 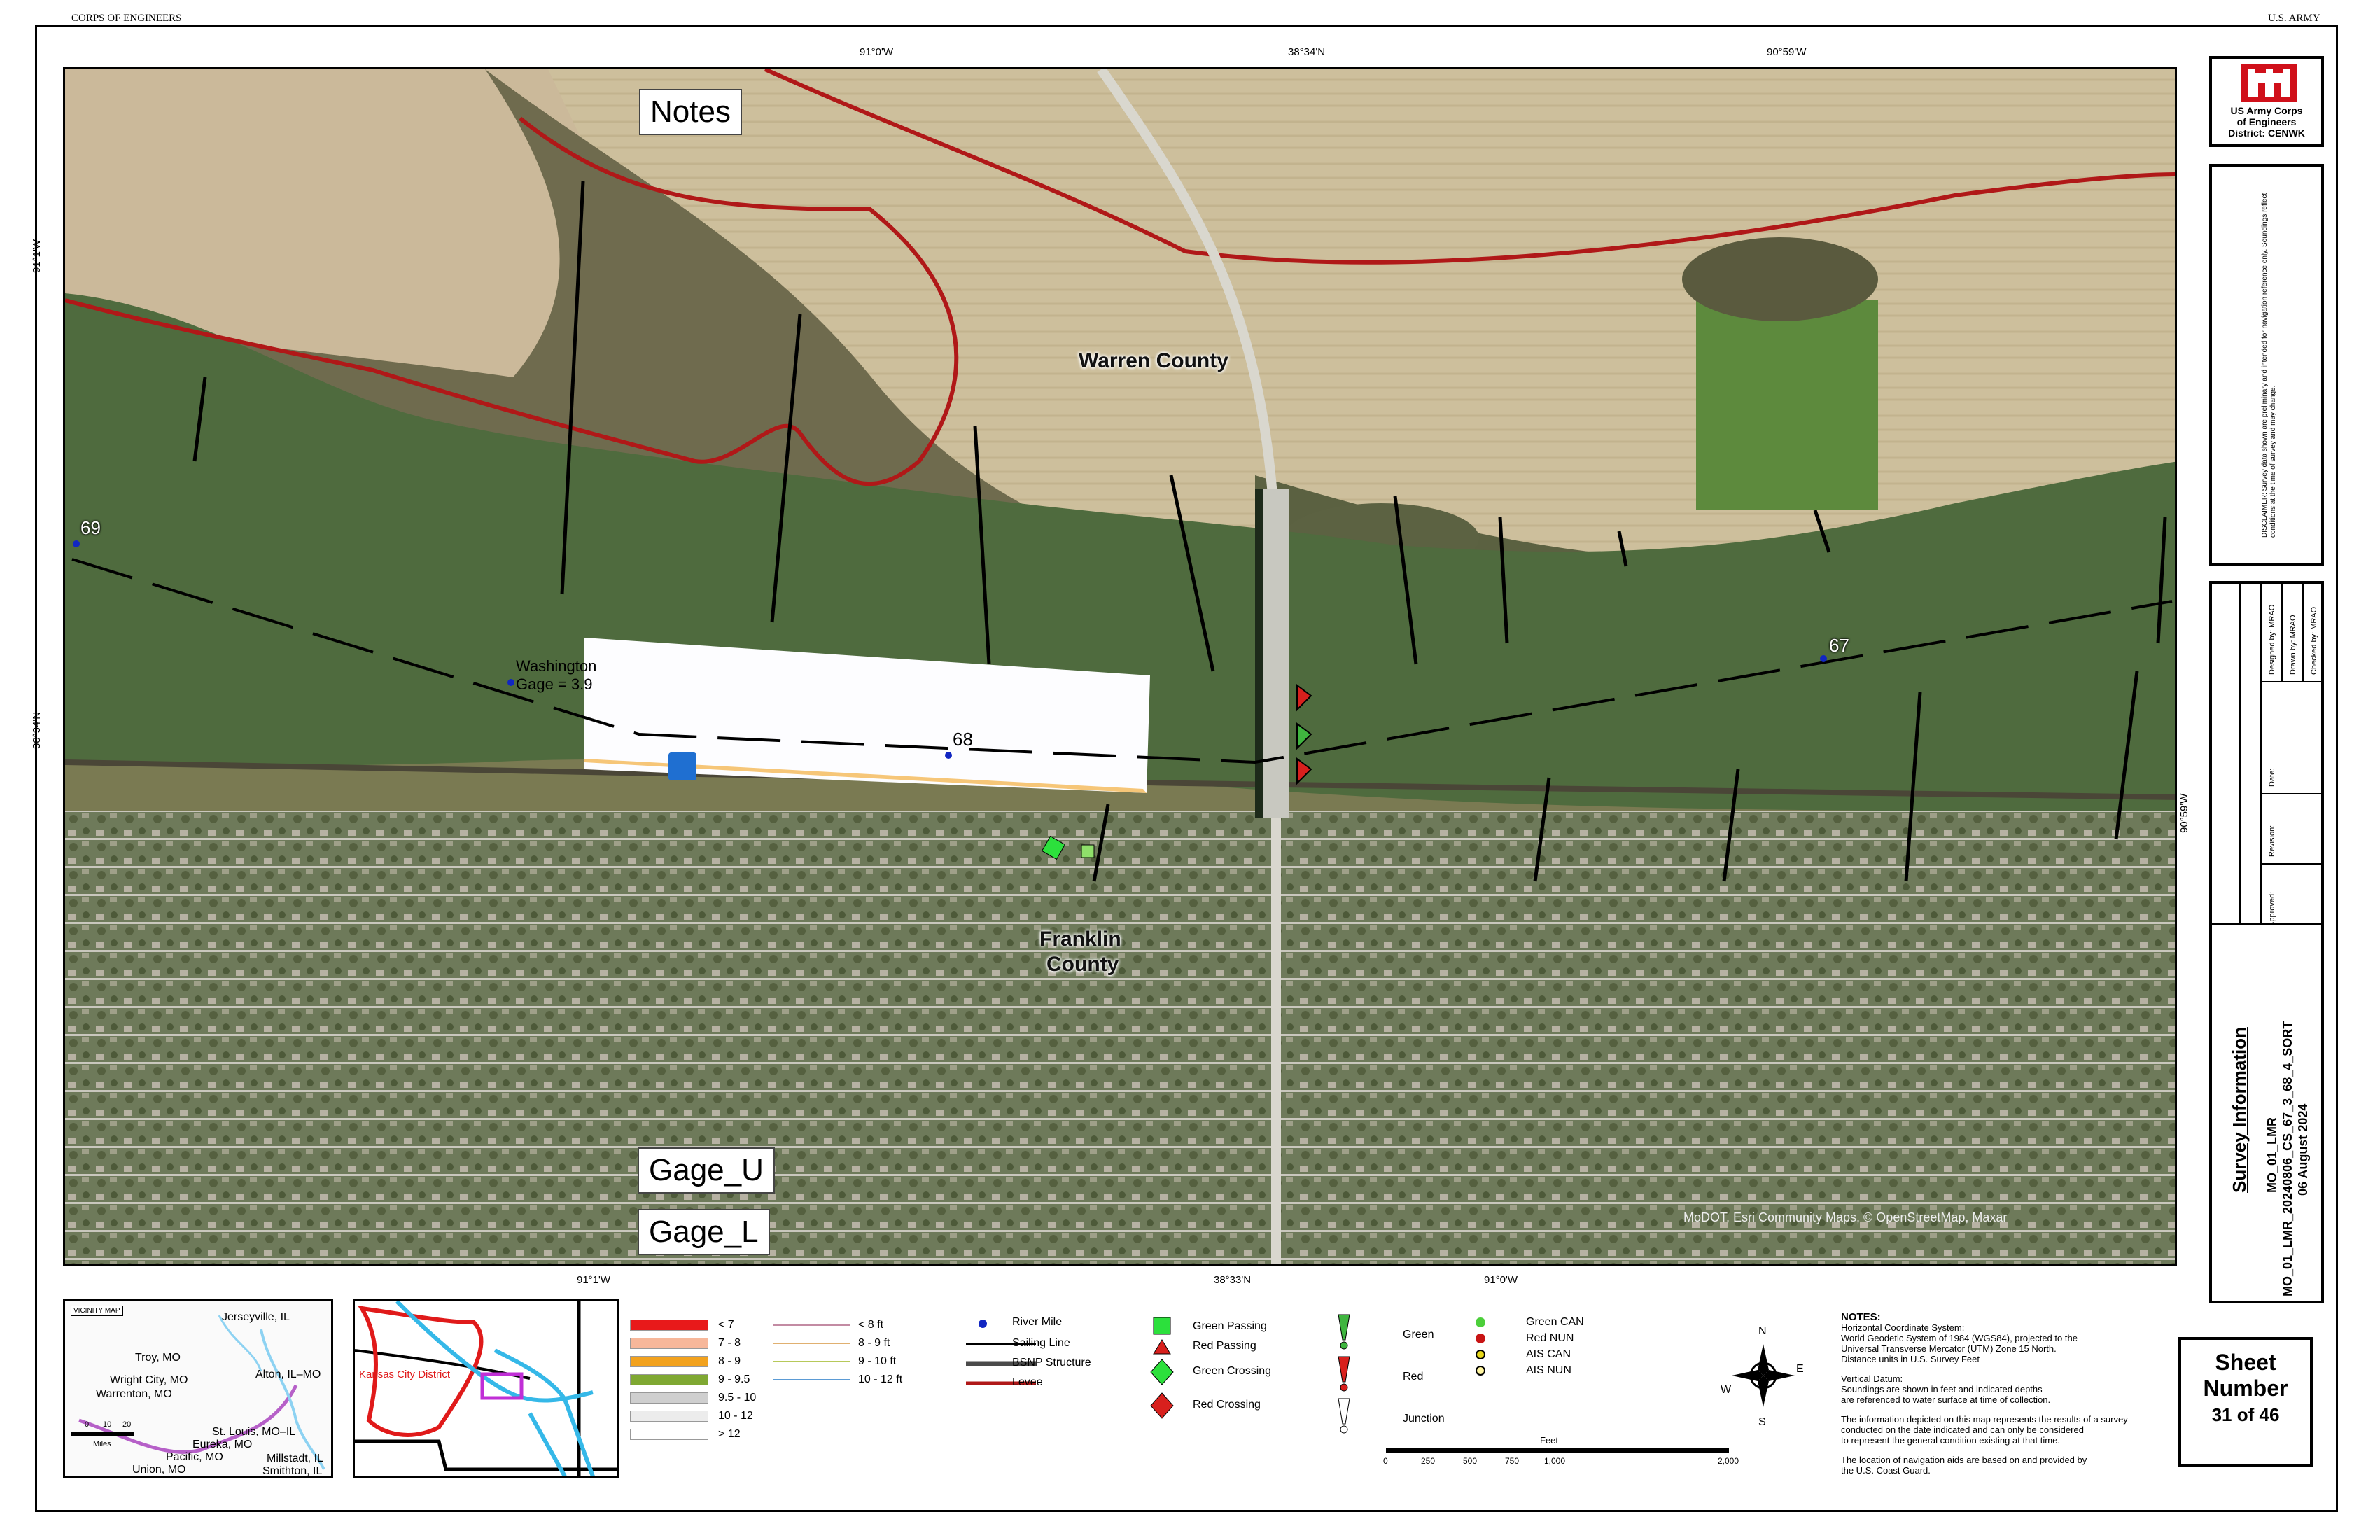 I want to click on scale-tick-2000: 2,000, so click(x=1729, y=1461).